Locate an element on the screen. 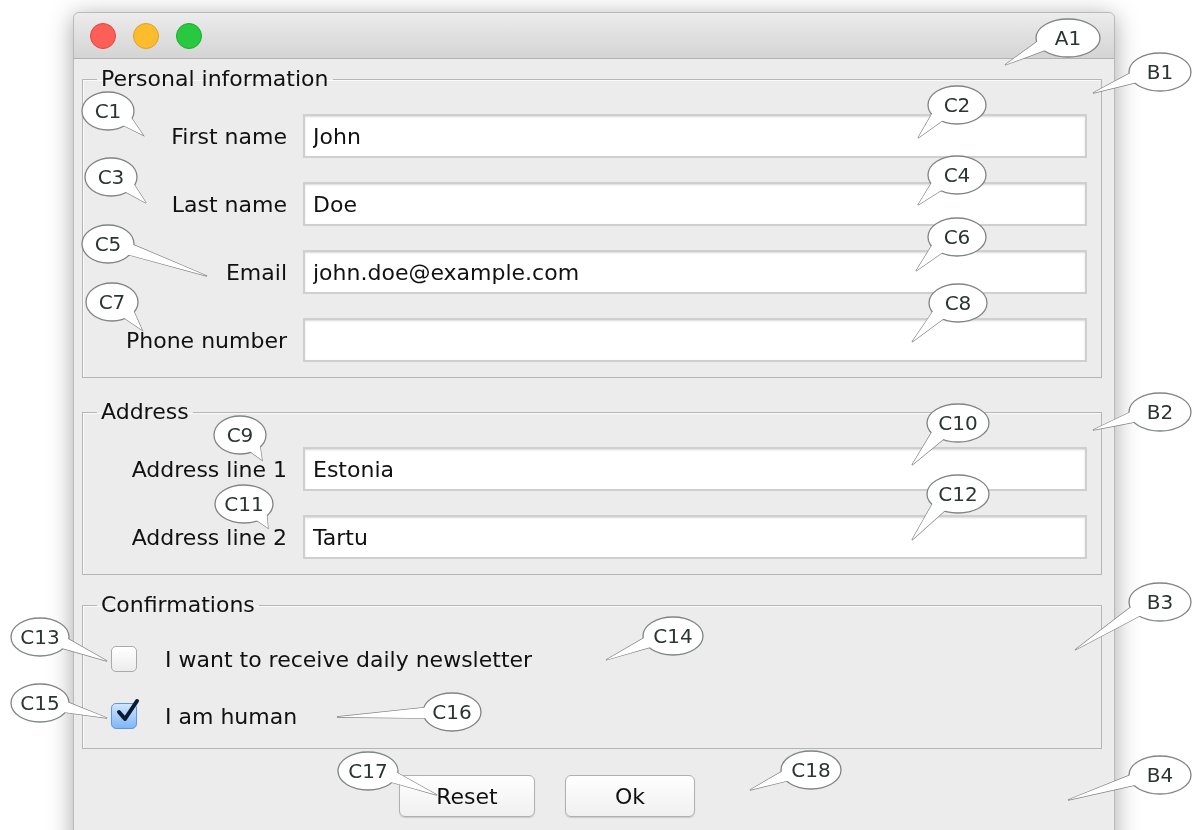 The image size is (1195, 830). group-title: Confirmations is located at coordinates (178, 605).